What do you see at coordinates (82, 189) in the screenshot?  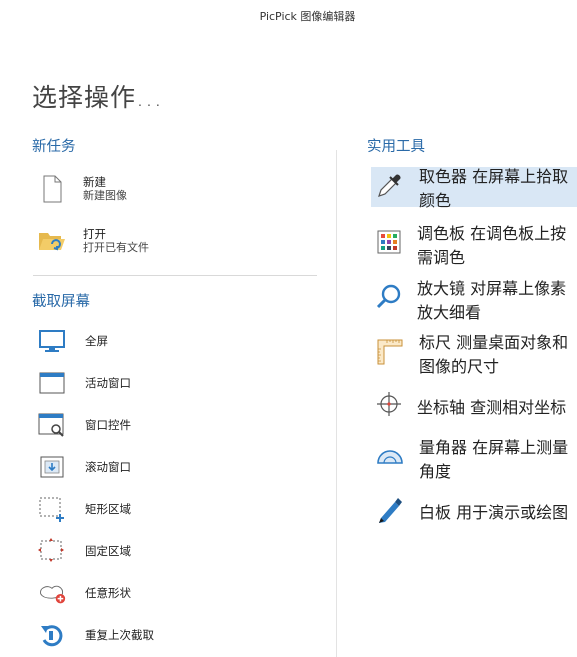 I see `new-image-button: 新建 新建图像` at bounding box center [82, 189].